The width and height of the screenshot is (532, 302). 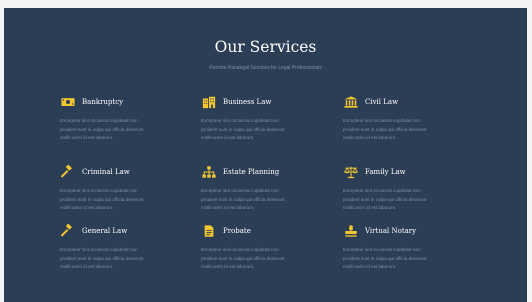 I want to click on section-title: Our Services, so click(x=265, y=47).